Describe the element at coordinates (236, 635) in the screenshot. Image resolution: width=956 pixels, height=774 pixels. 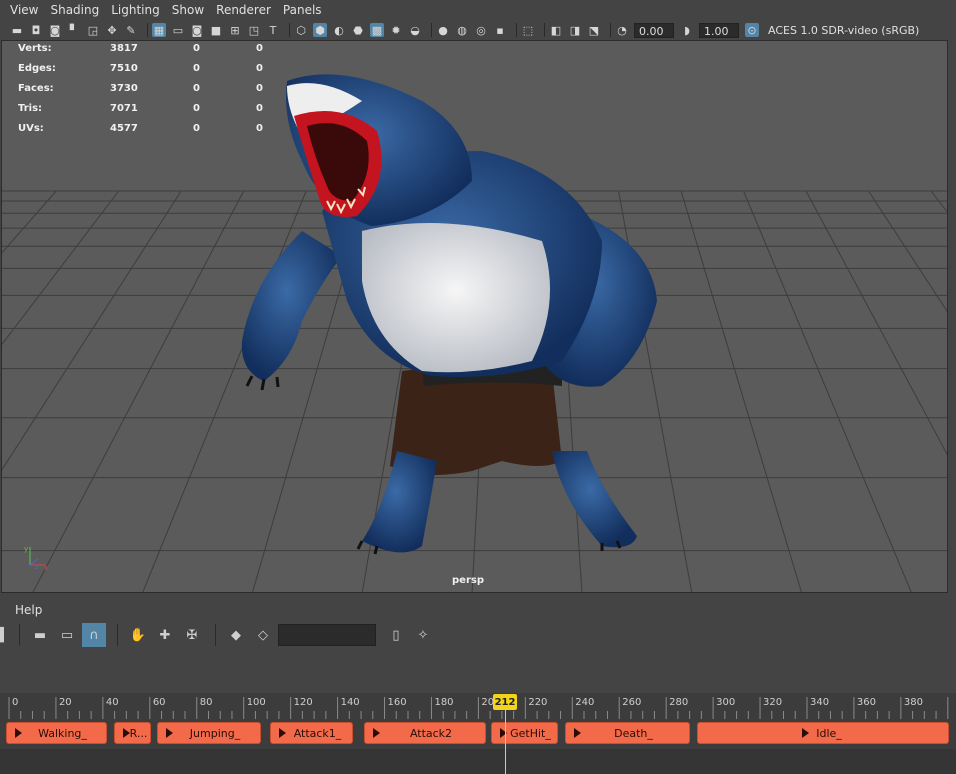
I see `add-keyframe-icon: ◆` at that location.